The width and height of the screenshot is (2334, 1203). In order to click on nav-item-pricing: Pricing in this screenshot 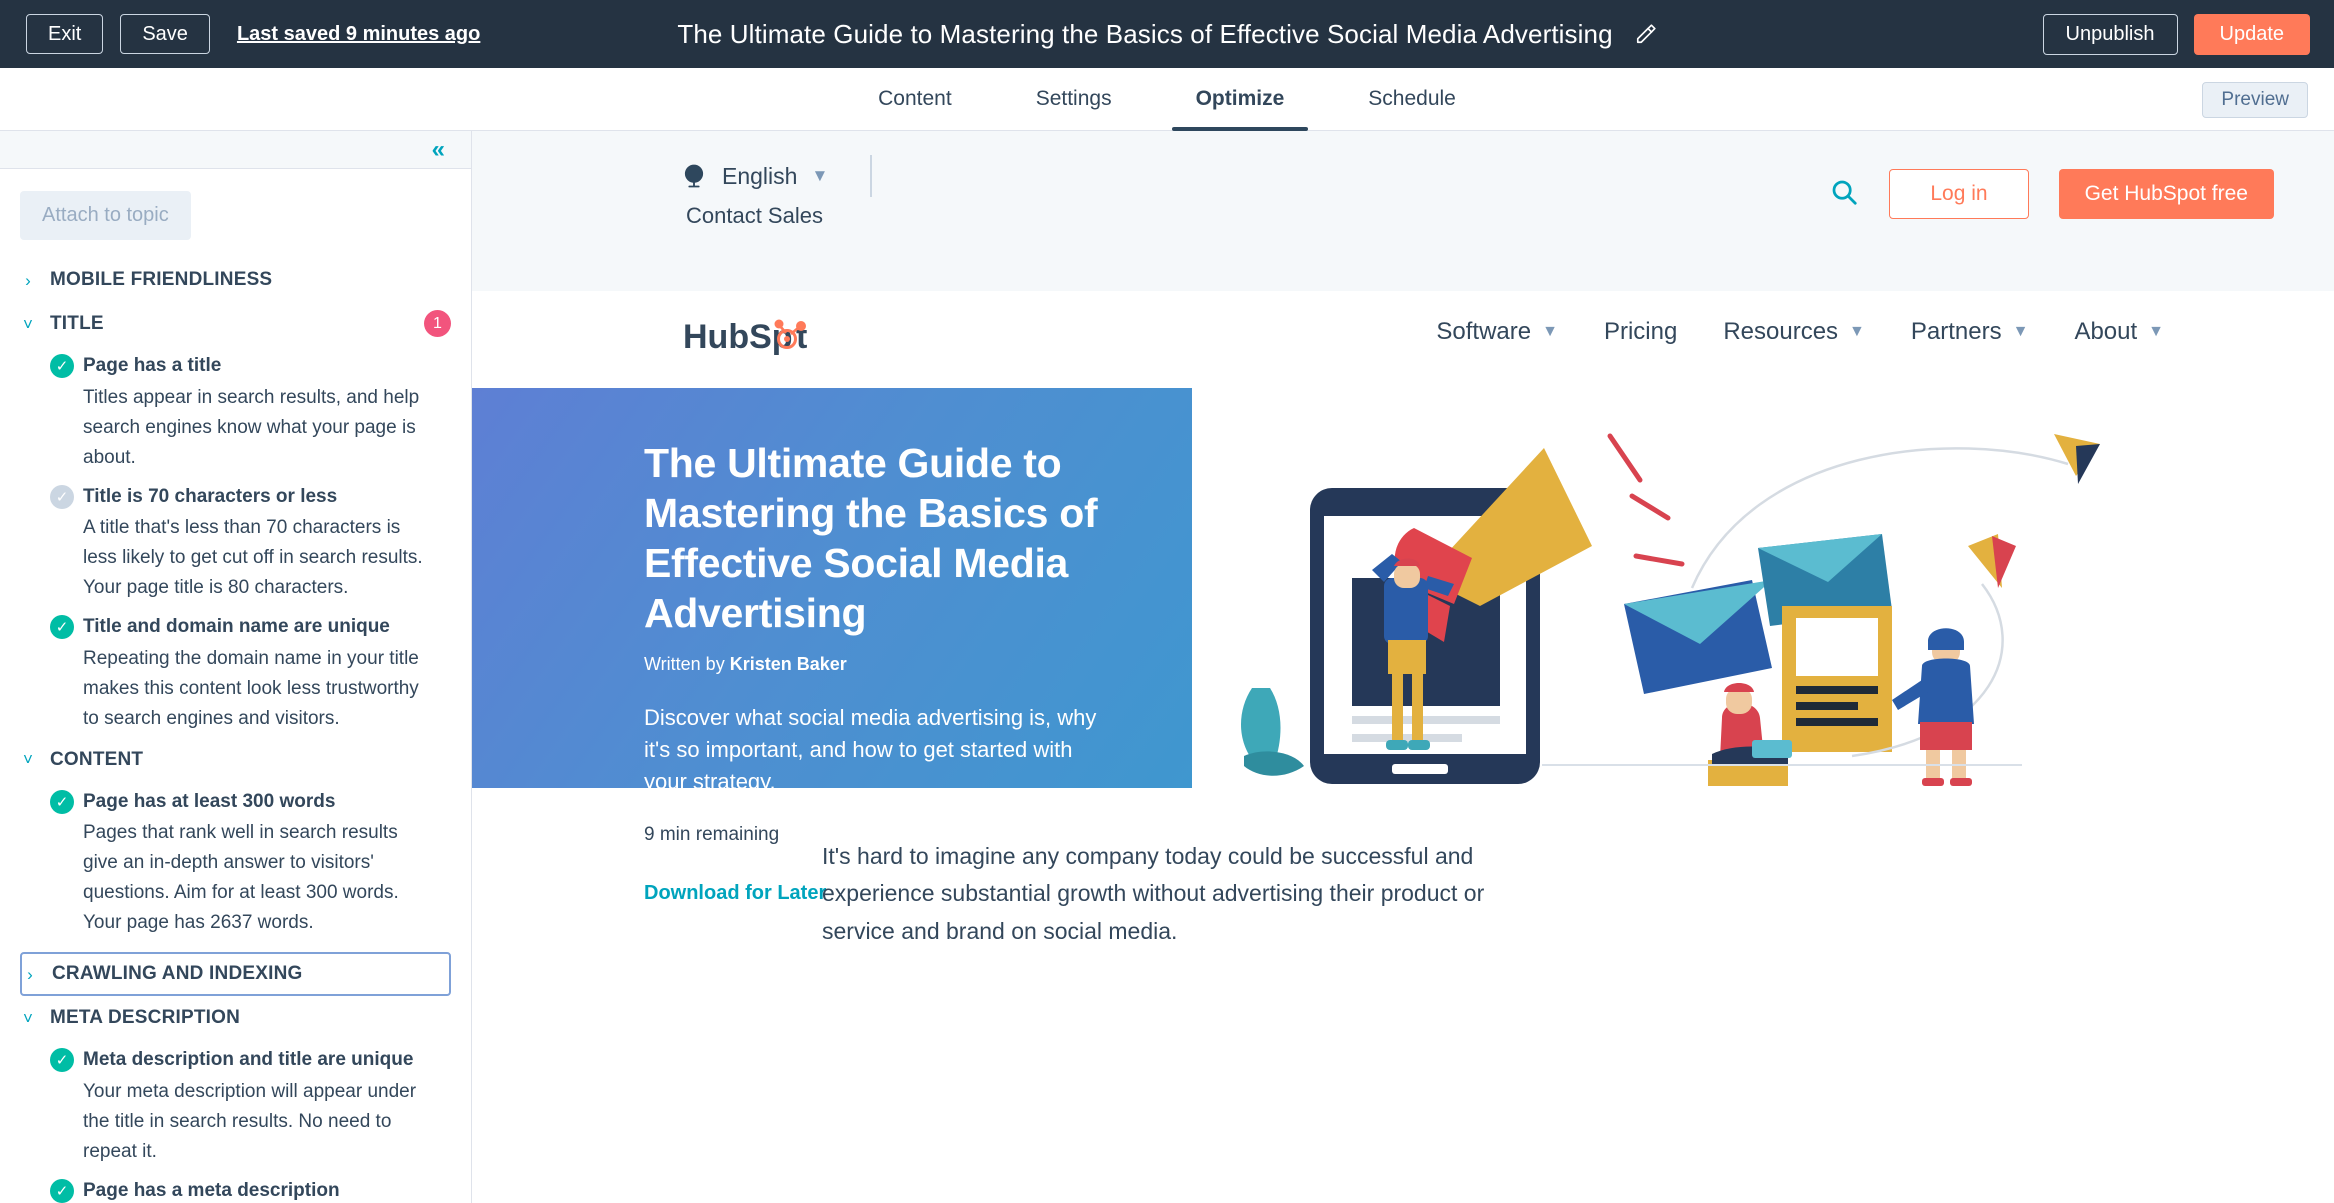, I will do `click(1640, 332)`.